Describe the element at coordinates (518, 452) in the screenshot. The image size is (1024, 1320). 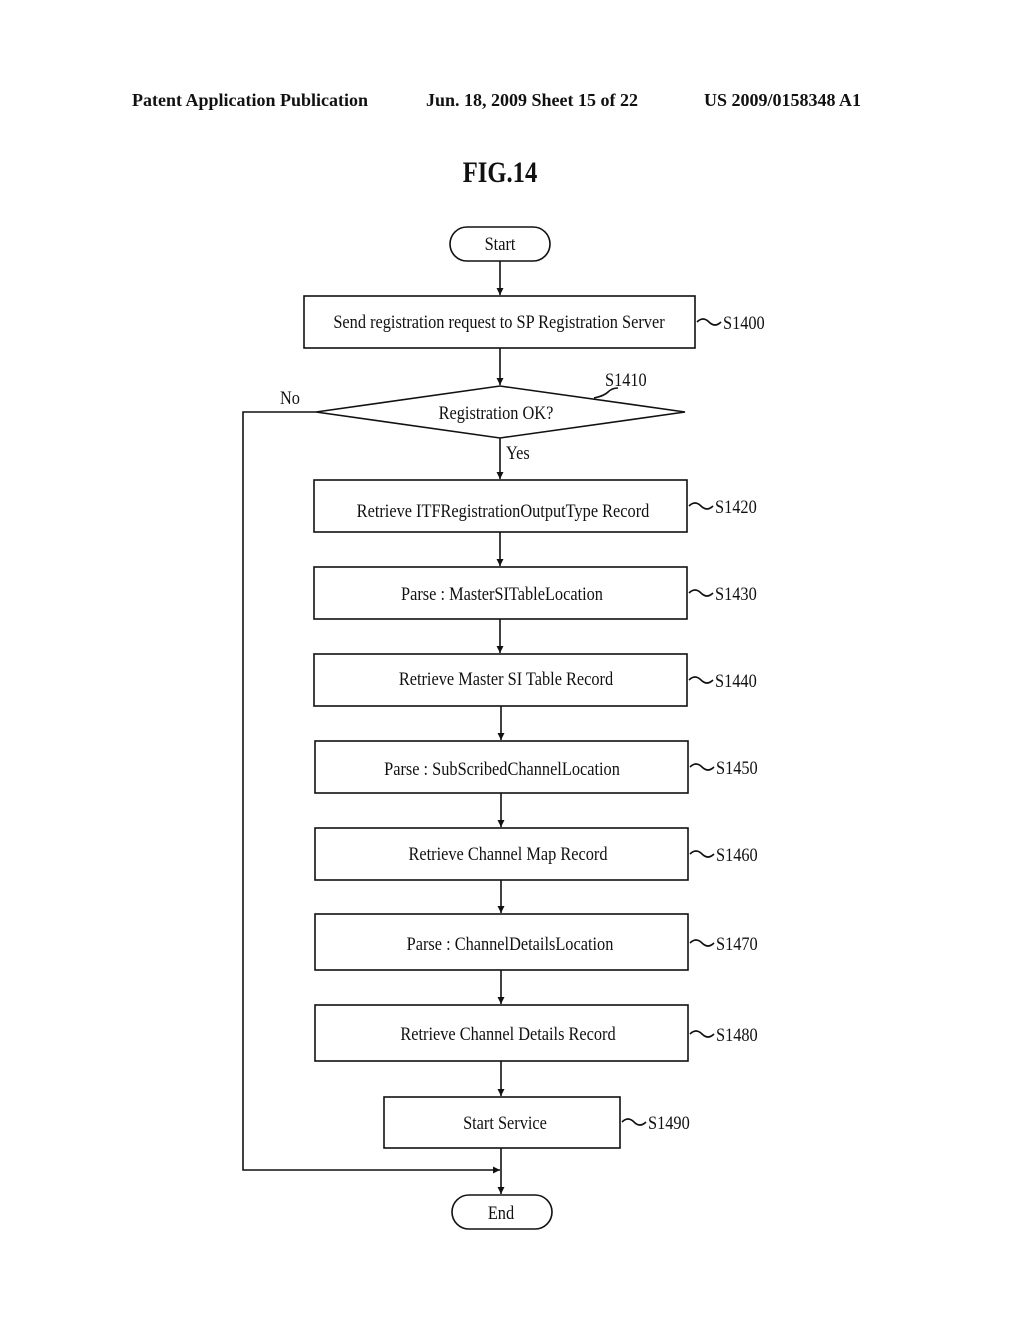
I see `yes-label: Yes` at that location.